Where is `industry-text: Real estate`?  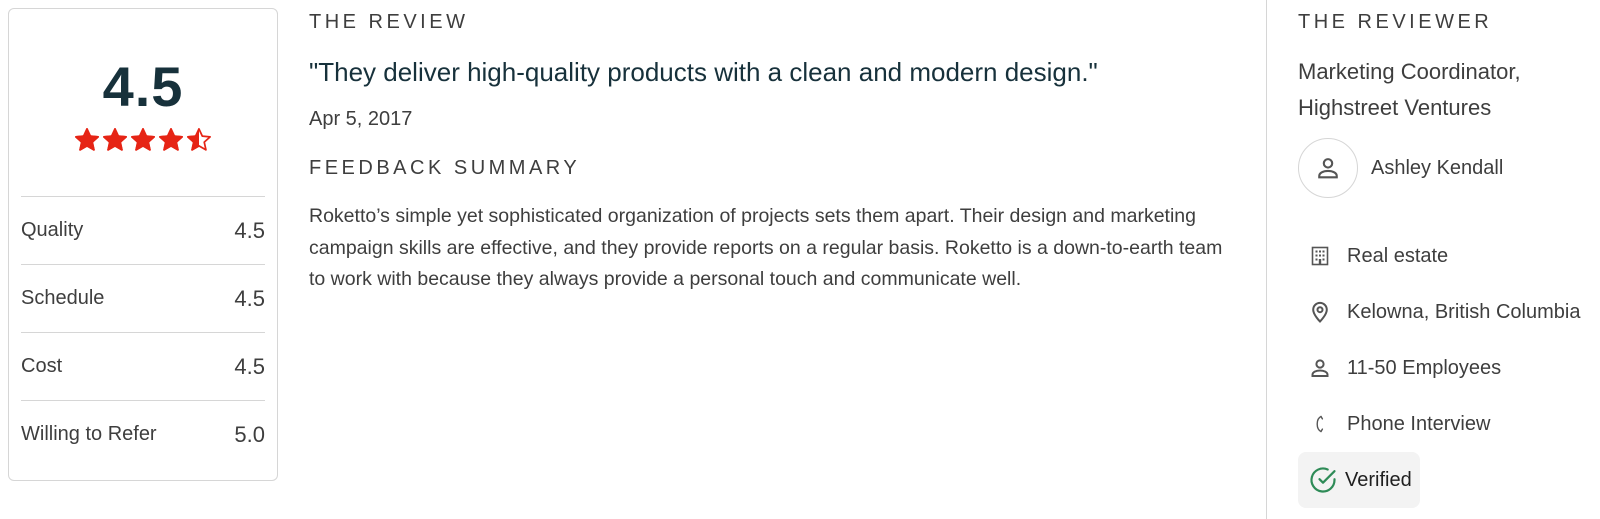
industry-text: Real estate is located at coordinates (1398, 255).